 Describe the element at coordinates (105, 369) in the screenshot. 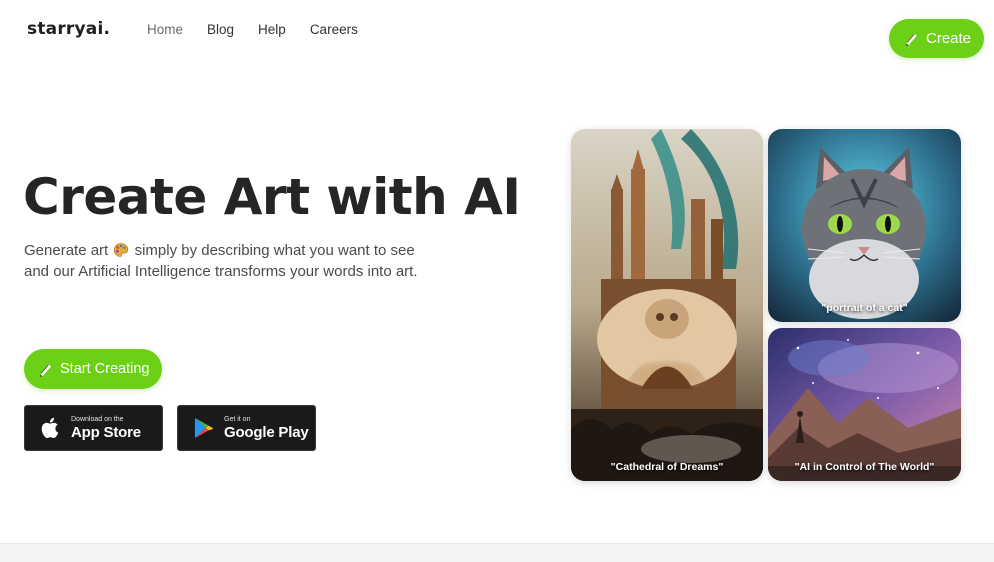

I see `start-creating-label: Start Creating` at that location.